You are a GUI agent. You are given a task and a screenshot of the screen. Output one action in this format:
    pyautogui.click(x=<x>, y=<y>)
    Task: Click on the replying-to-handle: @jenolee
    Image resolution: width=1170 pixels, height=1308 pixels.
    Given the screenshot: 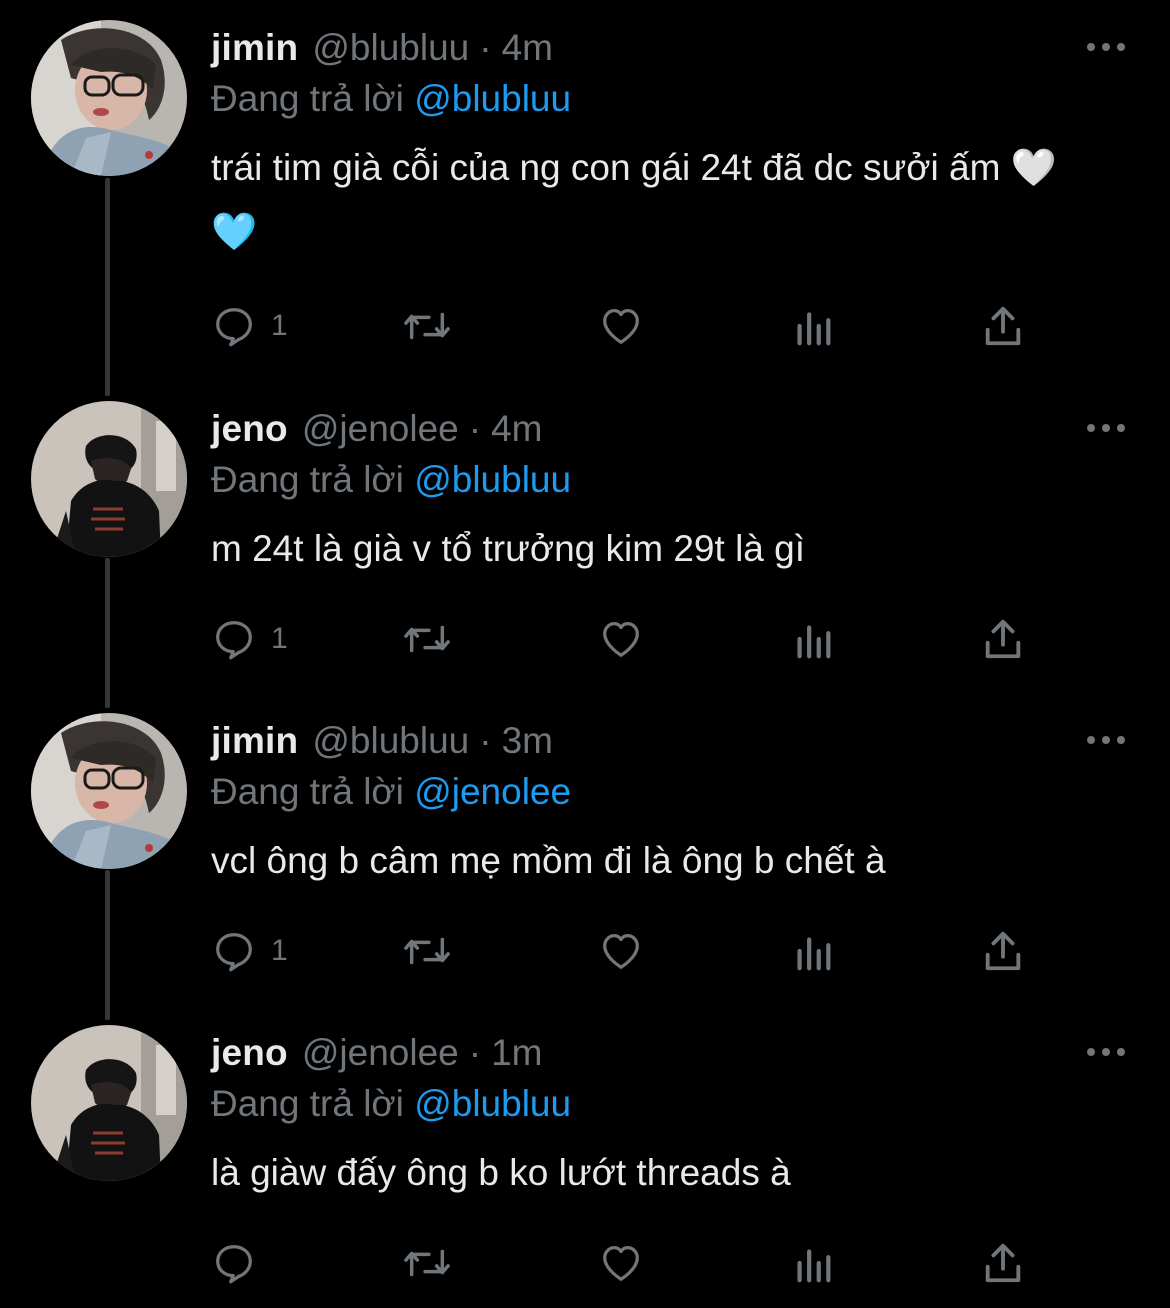 What is the action you would take?
    pyautogui.click(x=492, y=791)
    